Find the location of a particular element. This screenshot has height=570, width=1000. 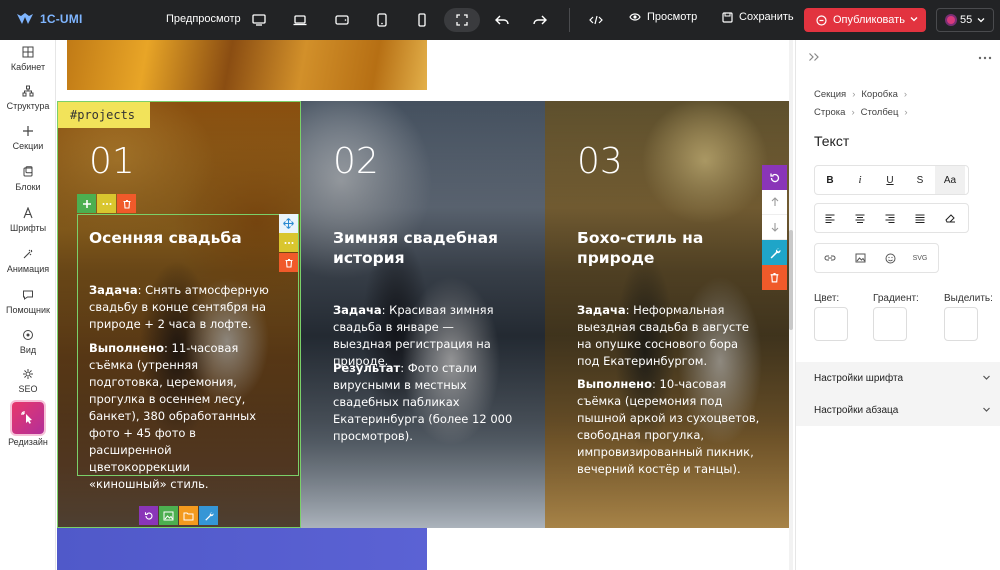

insert-link-button is located at coordinates (830, 258).